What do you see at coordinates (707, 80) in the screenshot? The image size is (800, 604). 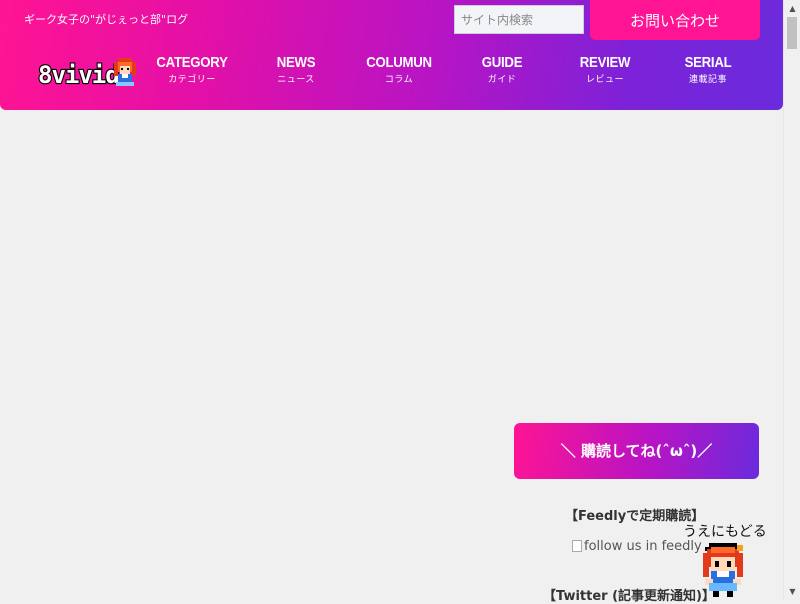 I see `nav-item-sublabel: 連載記事` at bounding box center [707, 80].